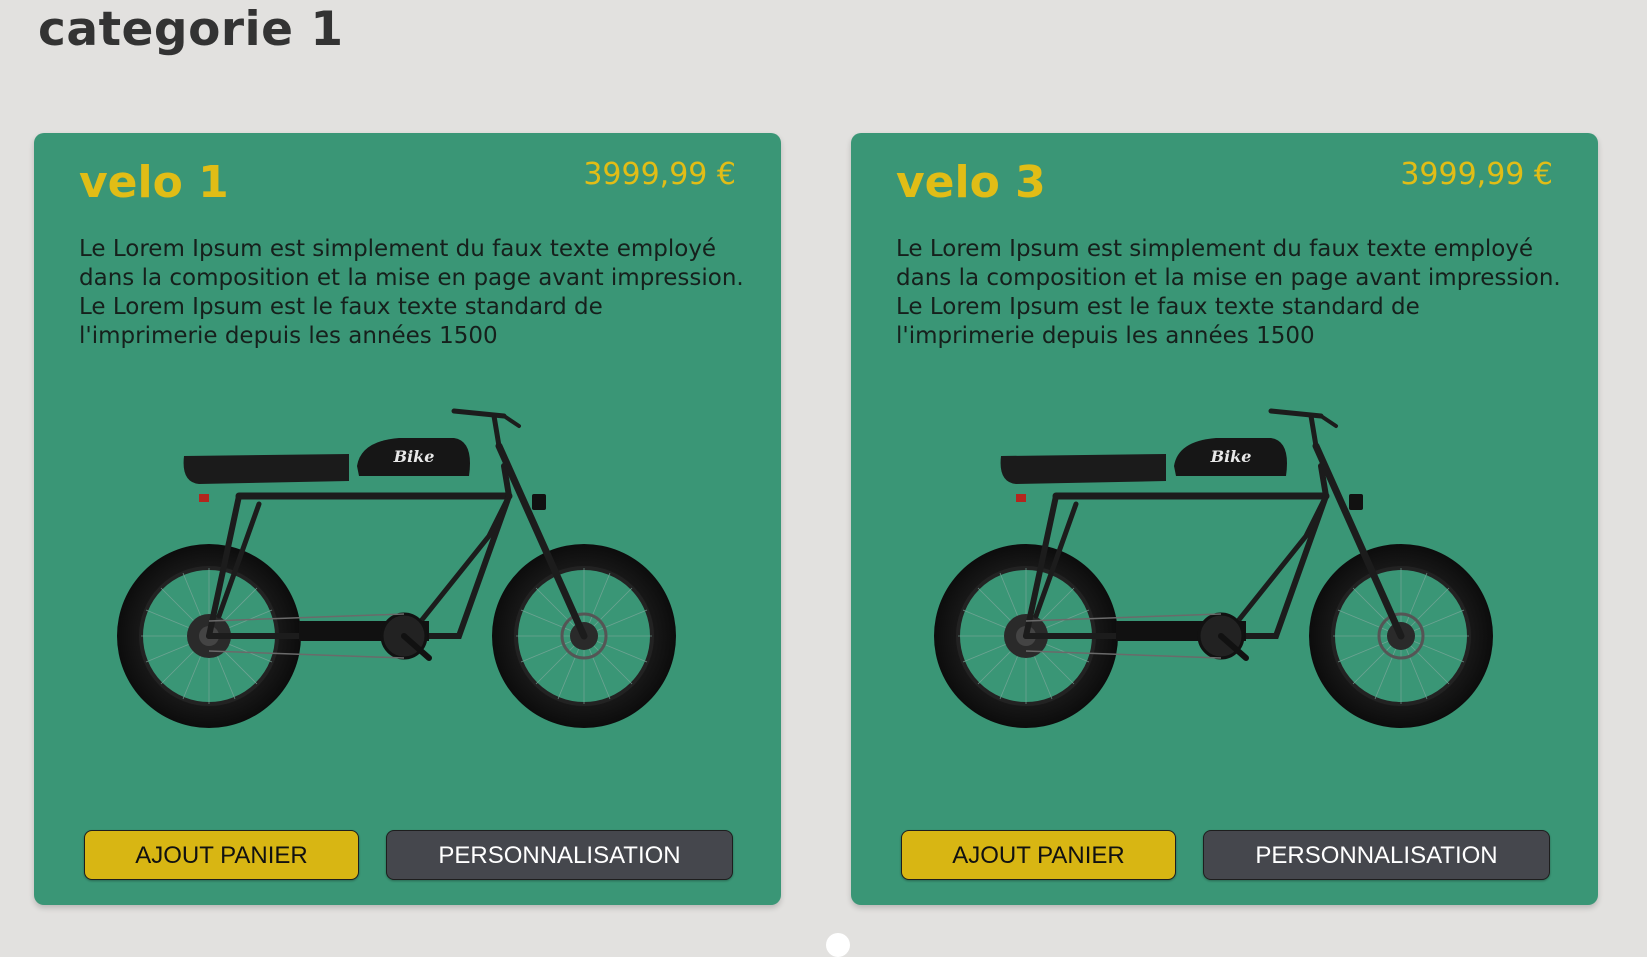 This screenshot has width=1647, height=957. What do you see at coordinates (971, 182) in the screenshot?
I see `product-name: velo 3` at bounding box center [971, 182].